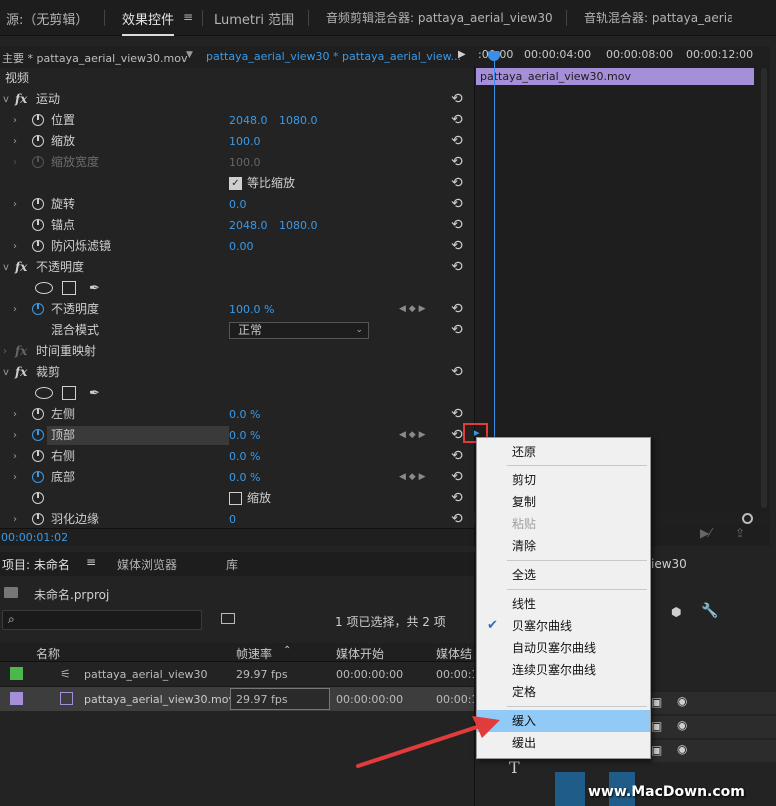 The width and height of the screenshot is (776, 806). What do you see at coordinates (669, 564) in the screenshot?
I see `sequence-title: iew30` at bounding box center [669, 564].